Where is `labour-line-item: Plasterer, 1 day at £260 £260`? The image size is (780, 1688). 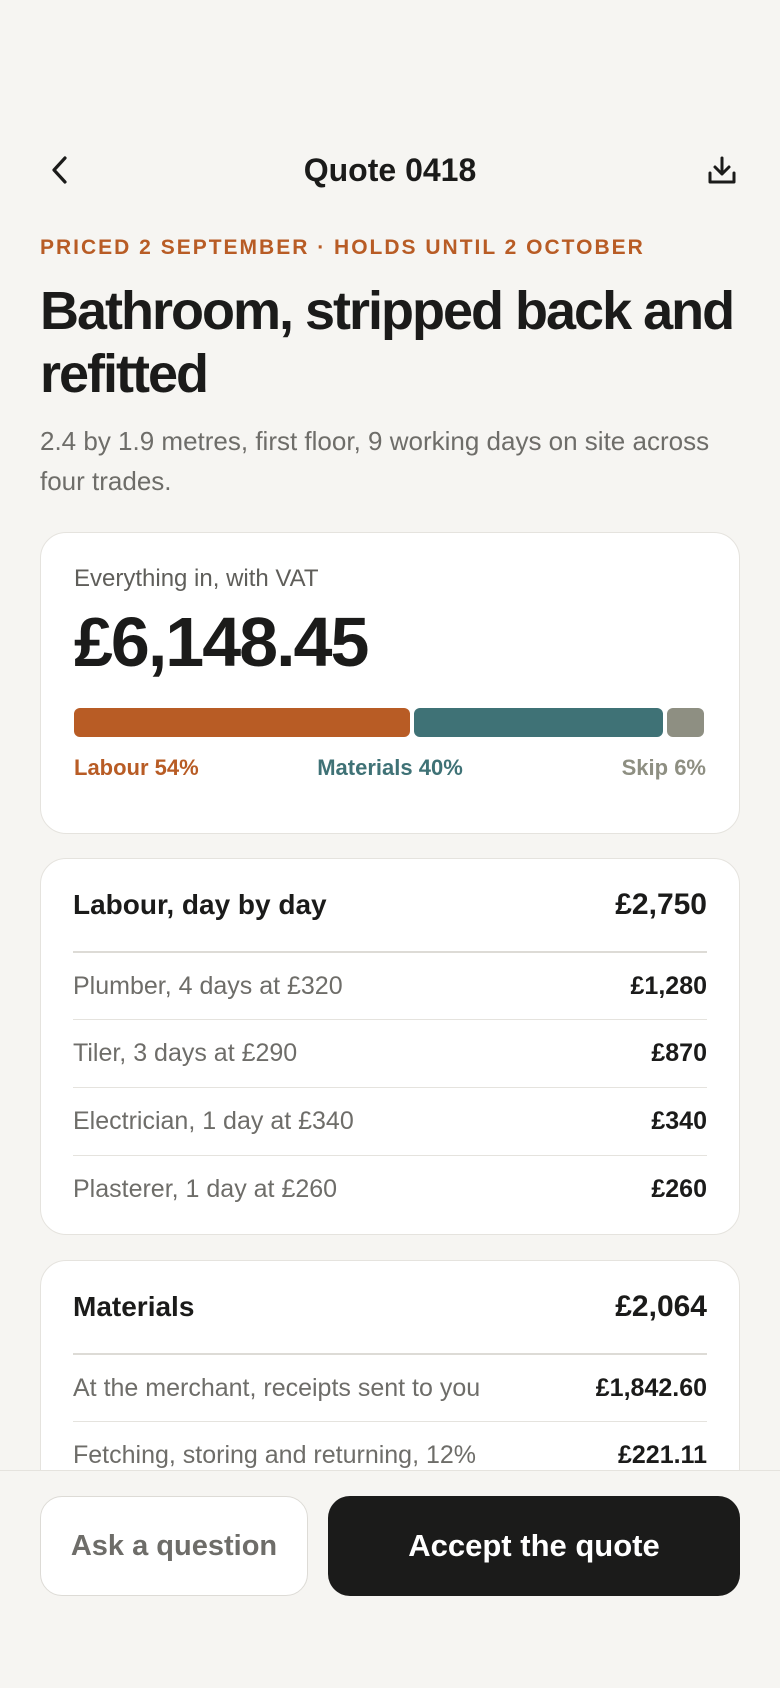 labour-line-item: Plasterer, 1 day at £260 £260 is located at coordinates (390, 1189).